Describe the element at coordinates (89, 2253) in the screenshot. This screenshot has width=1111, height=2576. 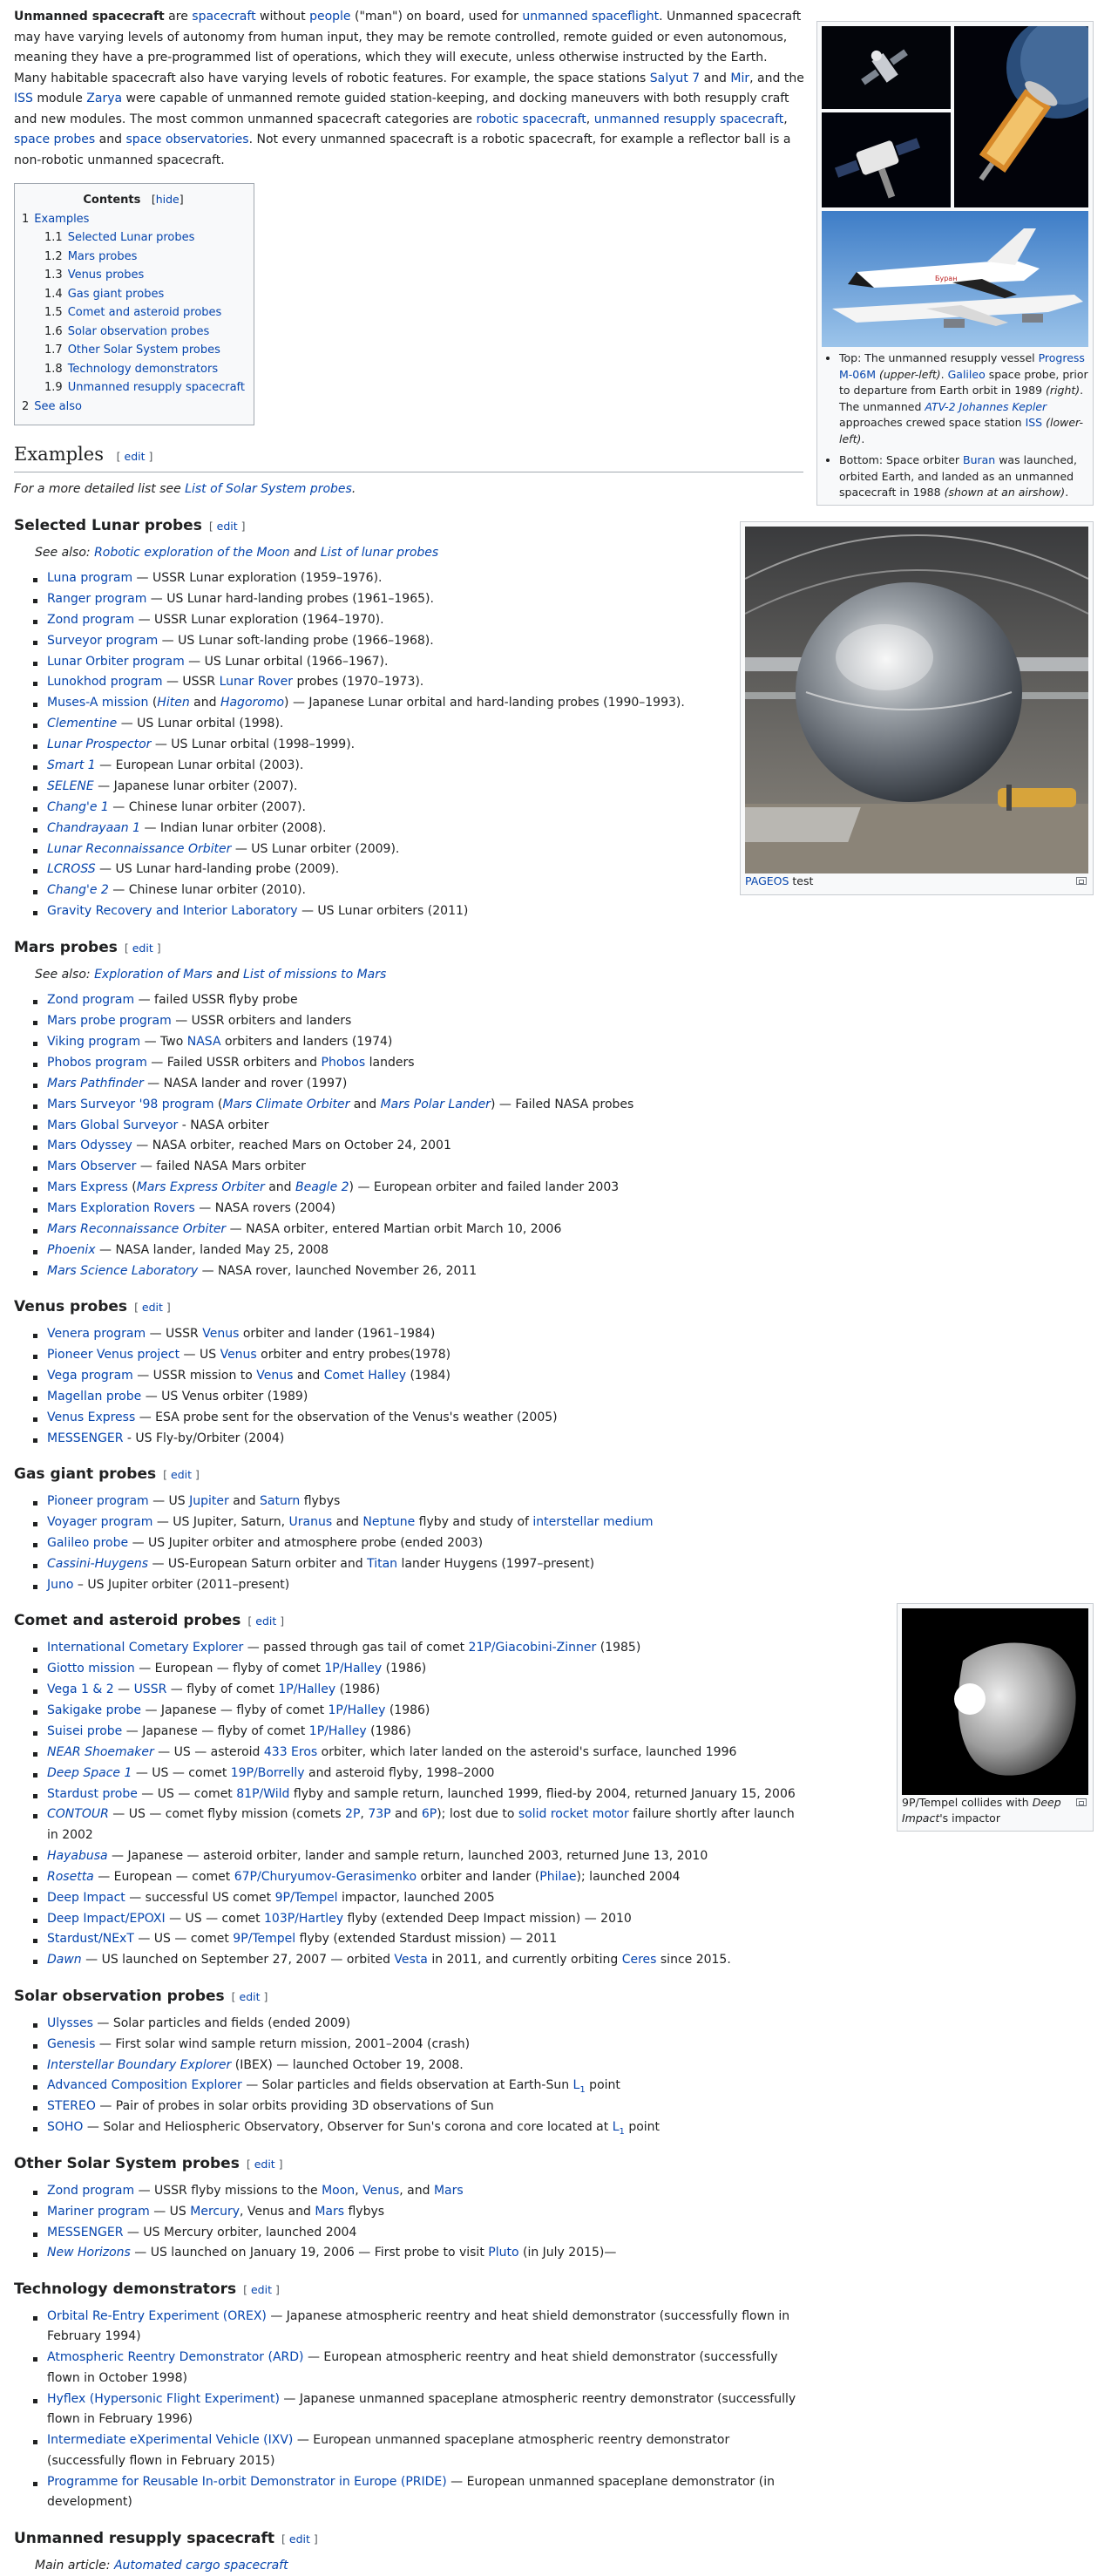
I see `inline-link: New Horizons` at that location.